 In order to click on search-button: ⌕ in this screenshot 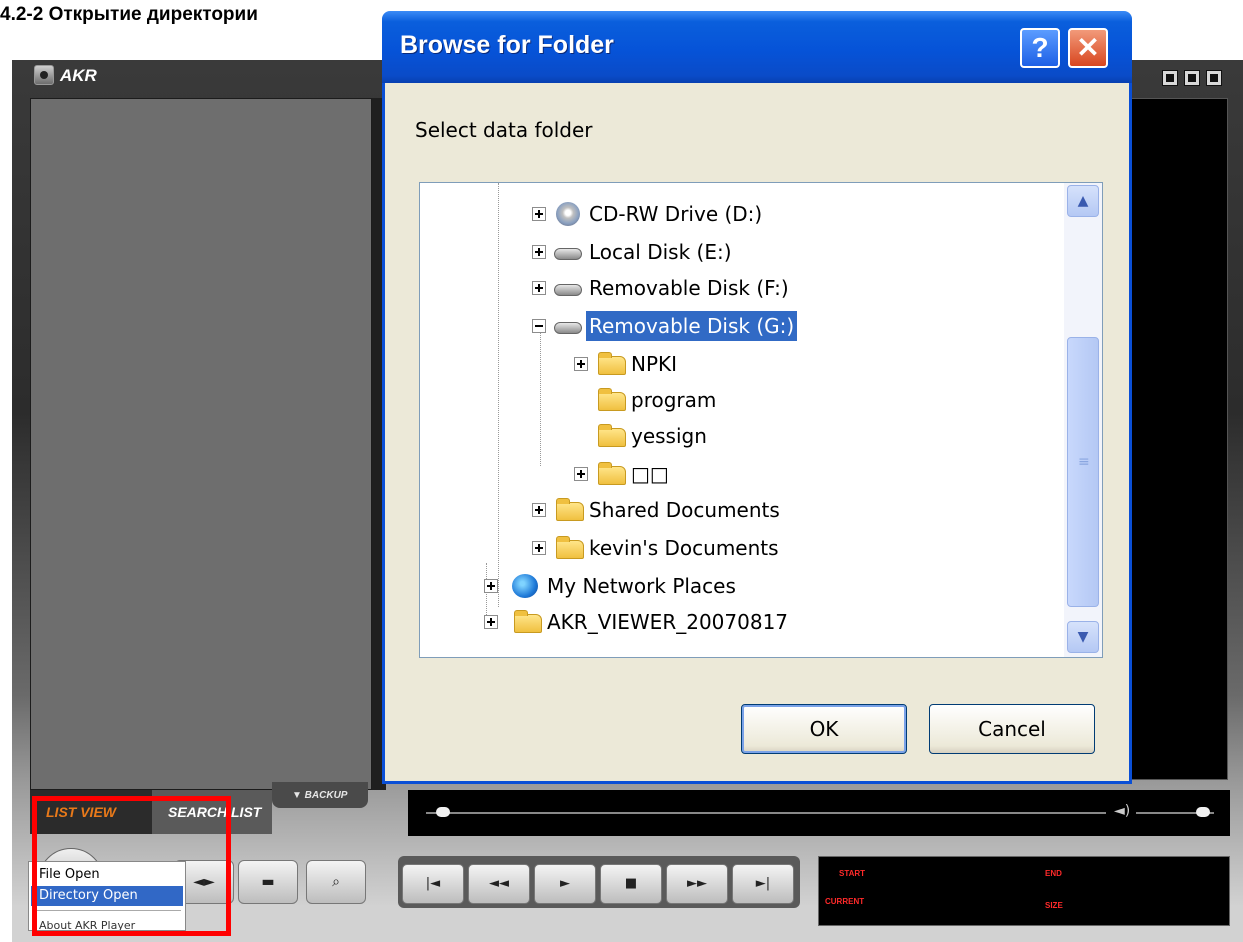, I will do `click(336, 882)`.